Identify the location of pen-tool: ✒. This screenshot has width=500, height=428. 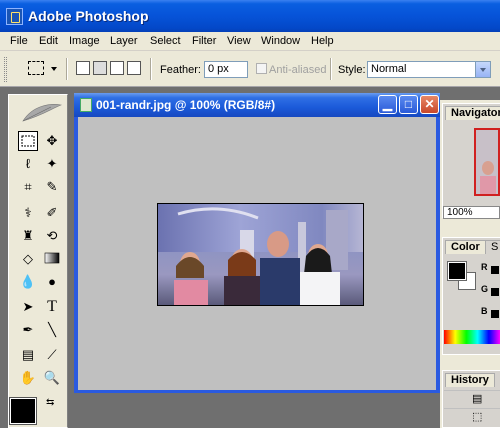
(28, 330).